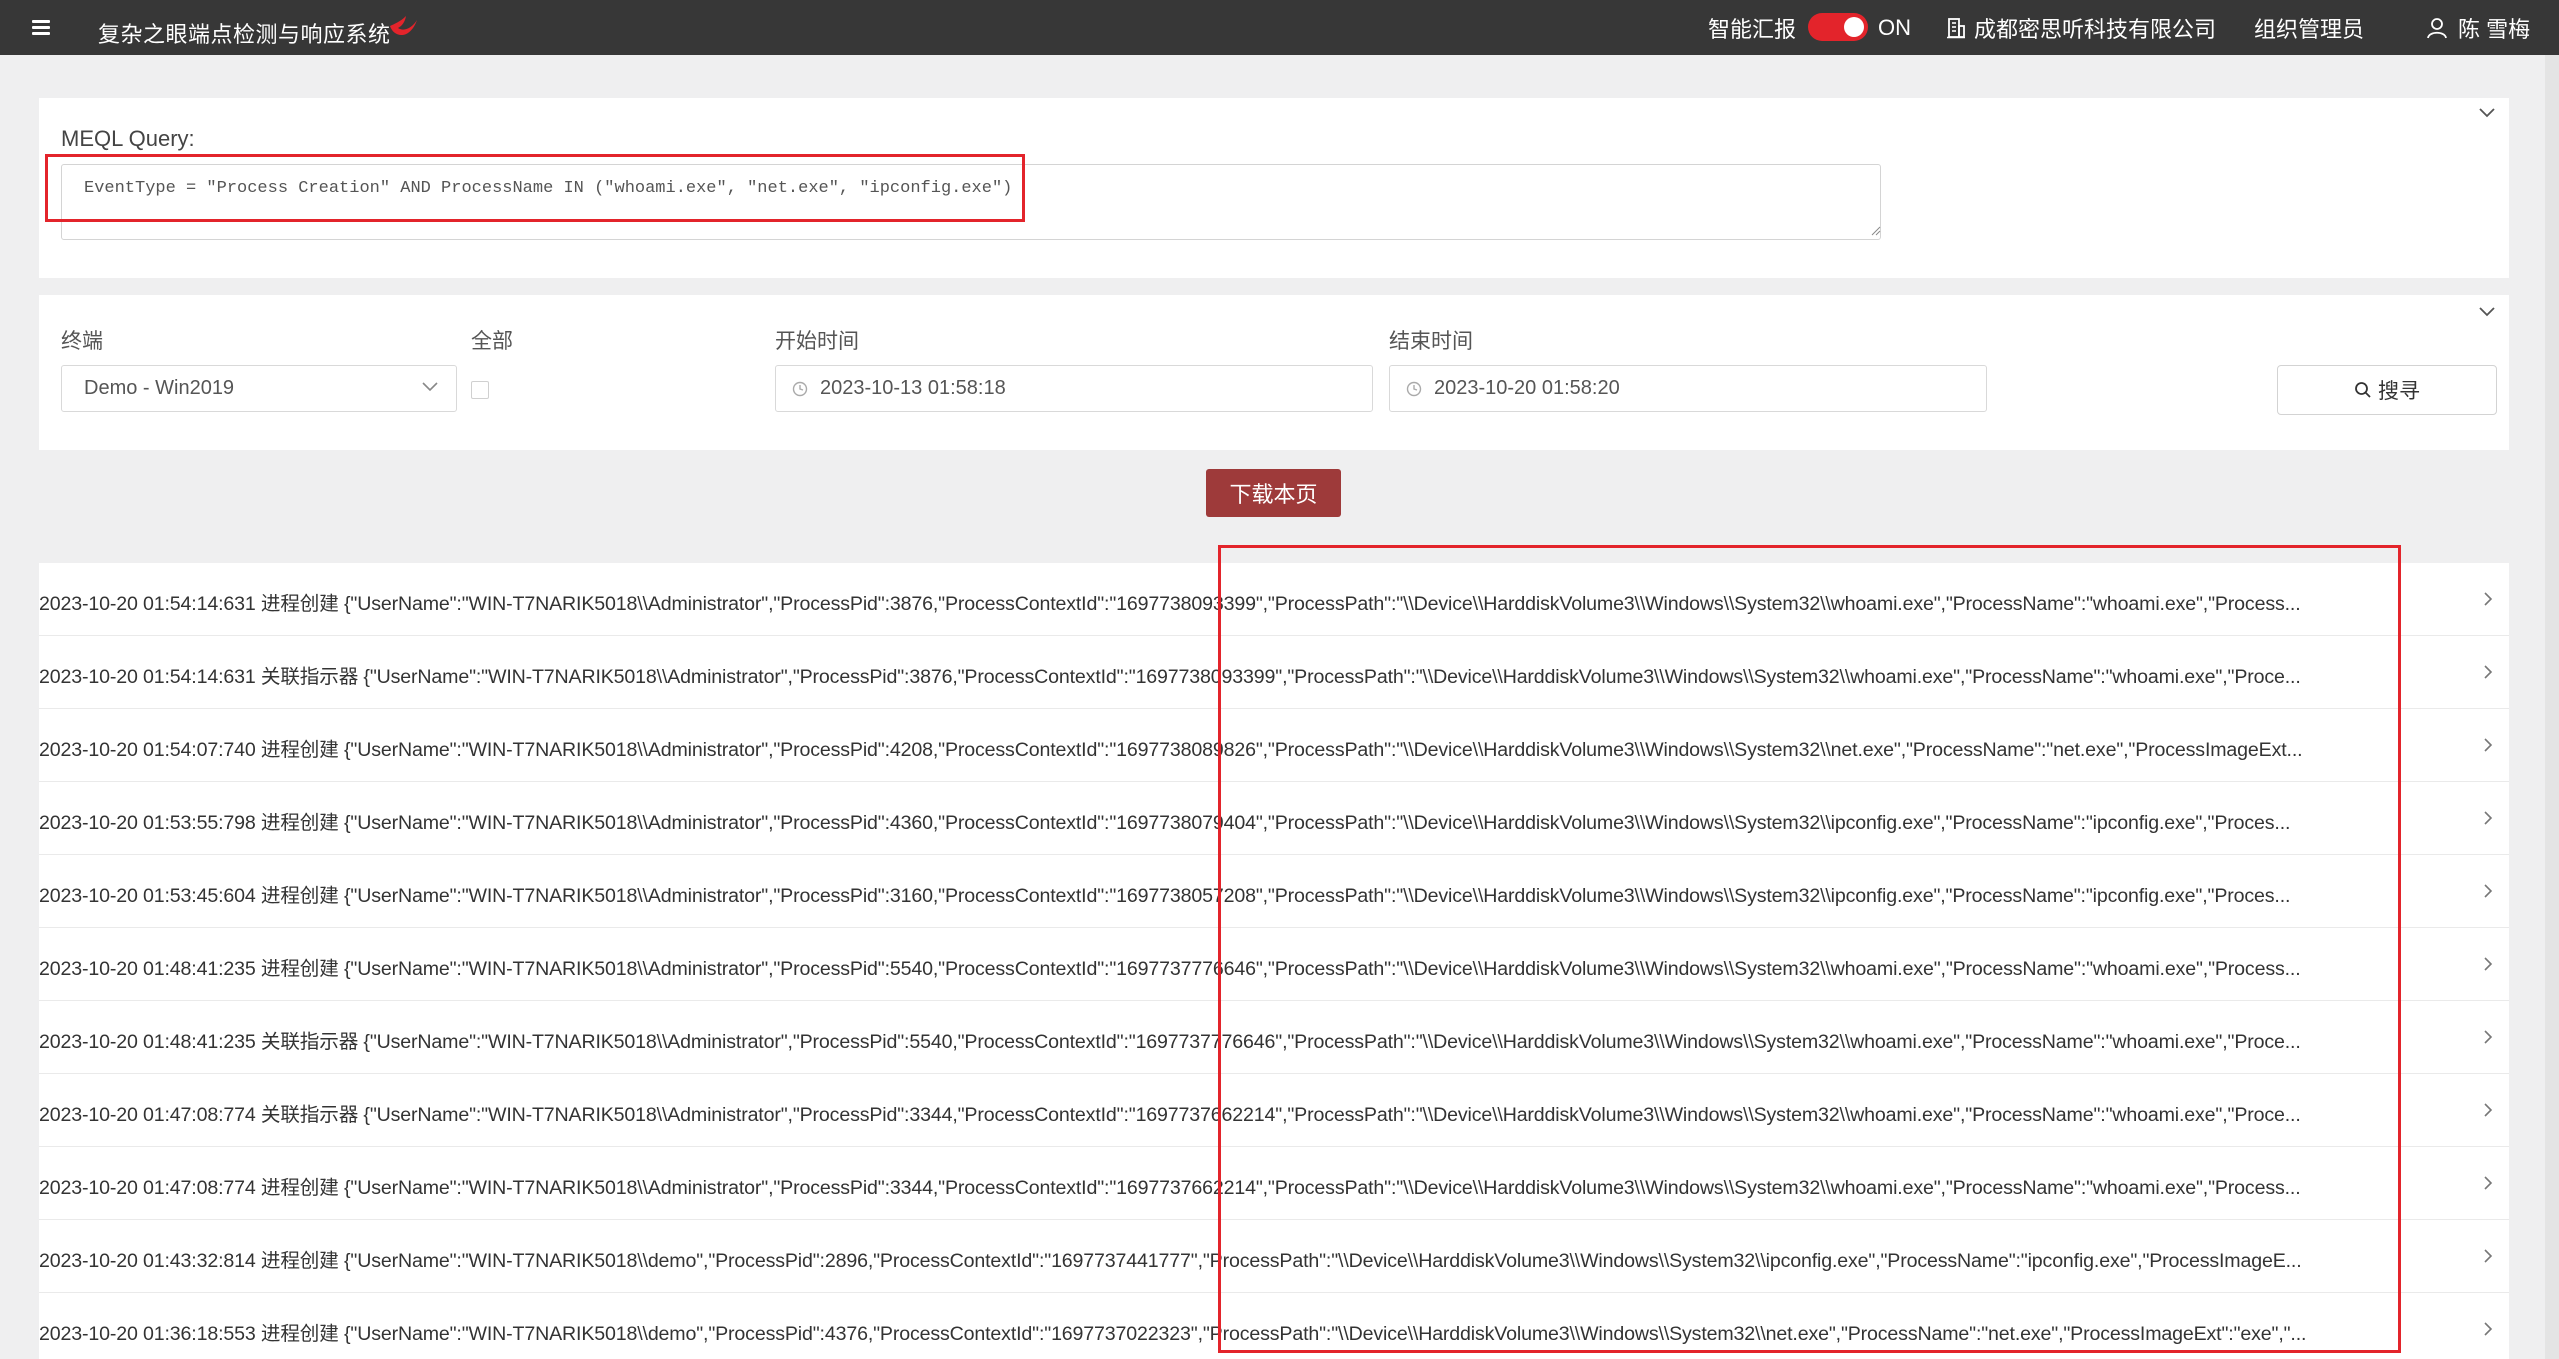 The height and width of the screenshot is (1359, 2559). I want to click on start-time-picker: 2023-10-13 01:58:18, so click(1074, 388).